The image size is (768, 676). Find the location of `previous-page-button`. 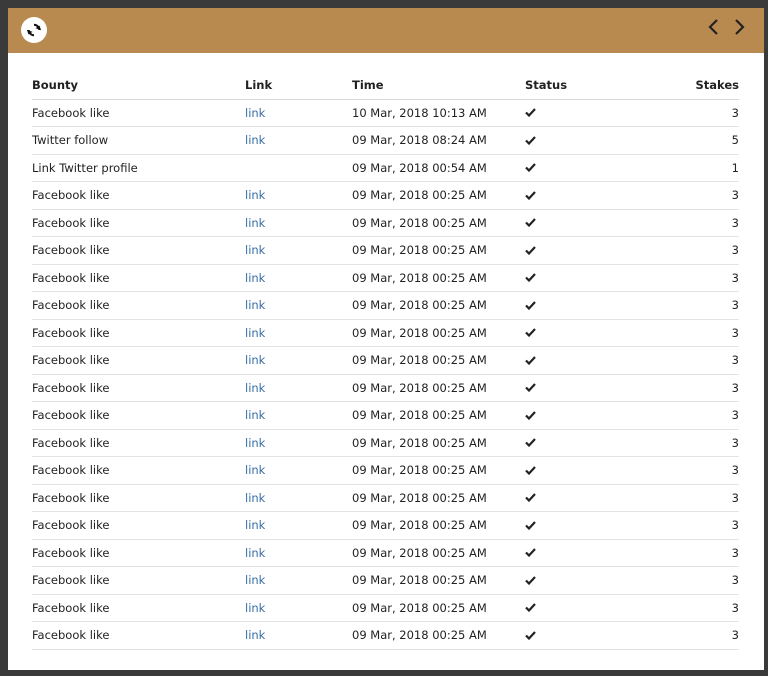

previous-page-button is located at coordinates (713, 27).